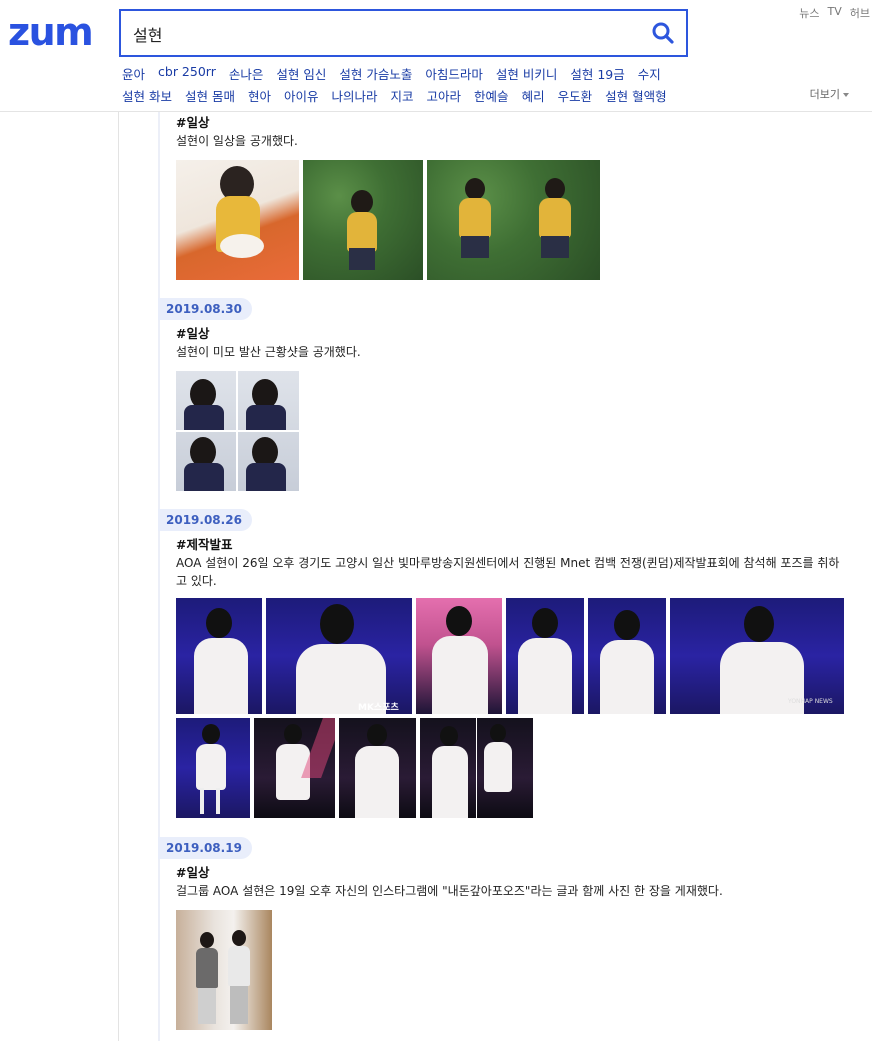 This screenshot has height=1041, width=872. I want to click on related-search-link: 고아라, so click(444, 95).